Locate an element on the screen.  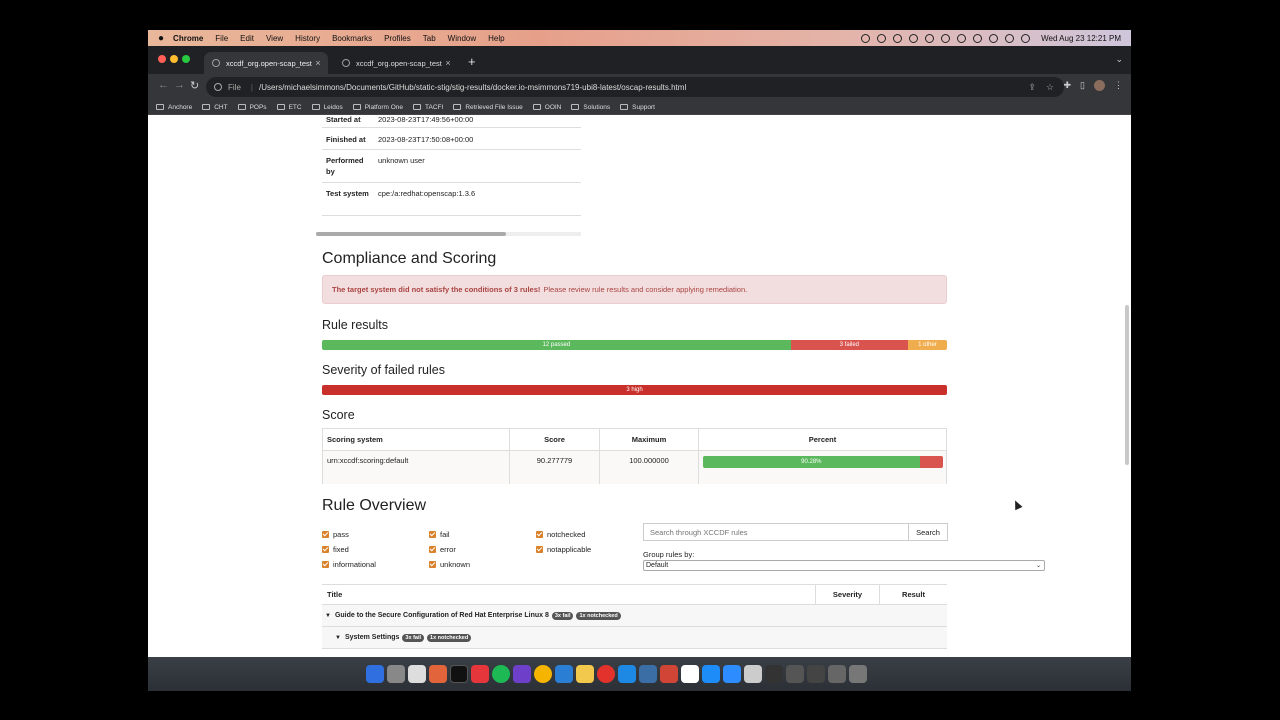
filter-notchecked: notchecked is located at coordinates (560, 534).